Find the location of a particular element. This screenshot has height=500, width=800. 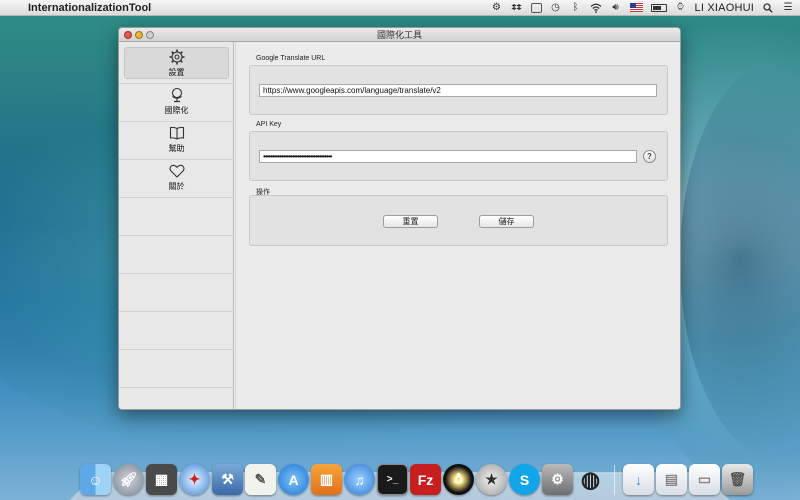

dropbox-icon is located at coordinates (517, 8).